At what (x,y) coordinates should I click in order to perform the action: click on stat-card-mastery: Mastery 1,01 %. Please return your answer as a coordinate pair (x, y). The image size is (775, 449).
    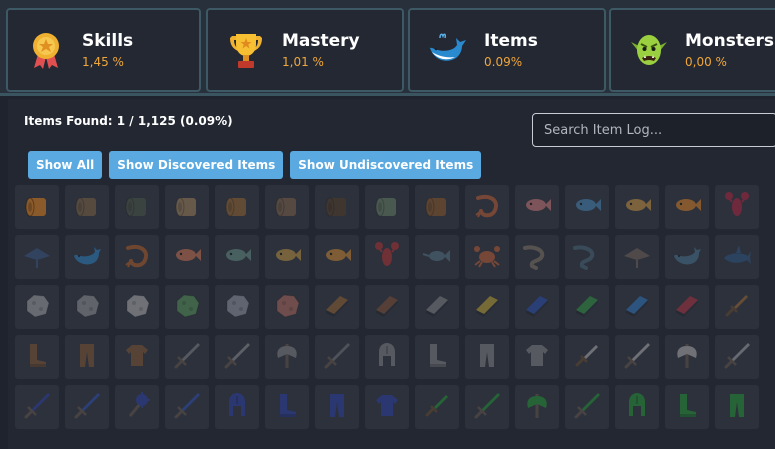
    Looking at the image, I should click on (305, 50).